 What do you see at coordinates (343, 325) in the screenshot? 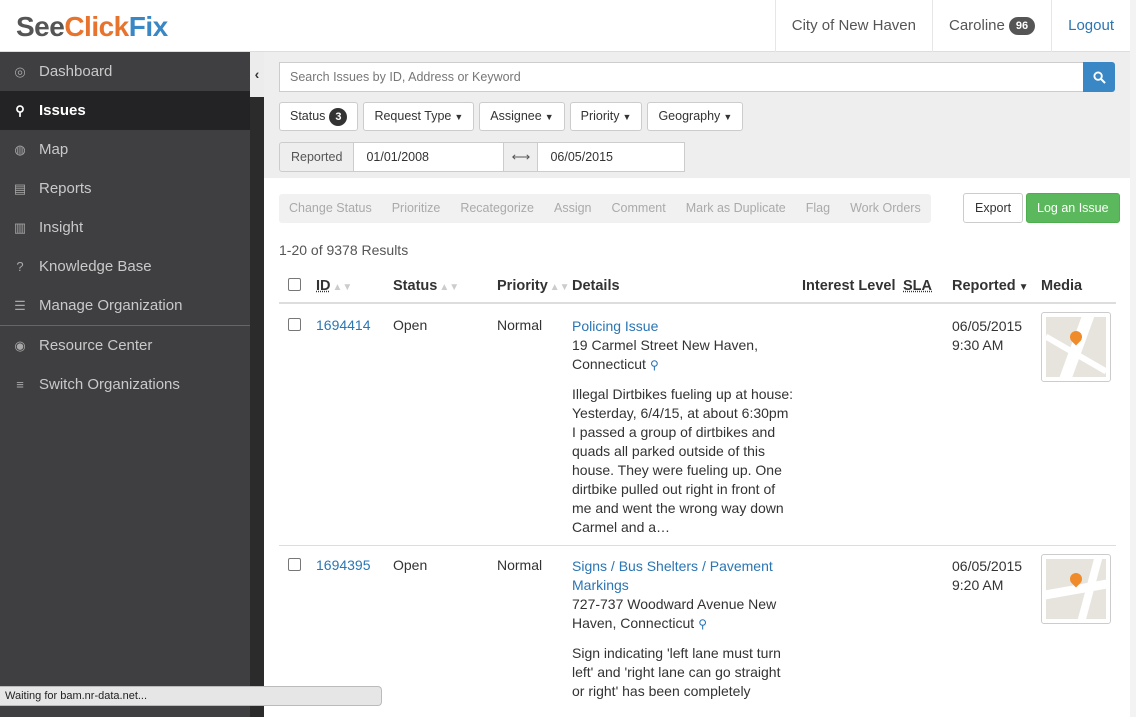
I see `issue-id-link: 1694414` at bounding box center [343, 325].